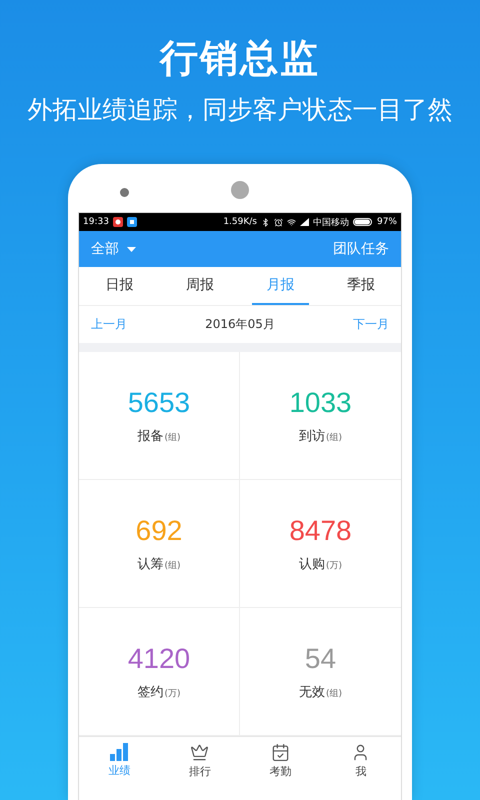  Describe the element at coordinates (330, 222) in the screenshot. I see `carrier-name: 中国移动` at that location.